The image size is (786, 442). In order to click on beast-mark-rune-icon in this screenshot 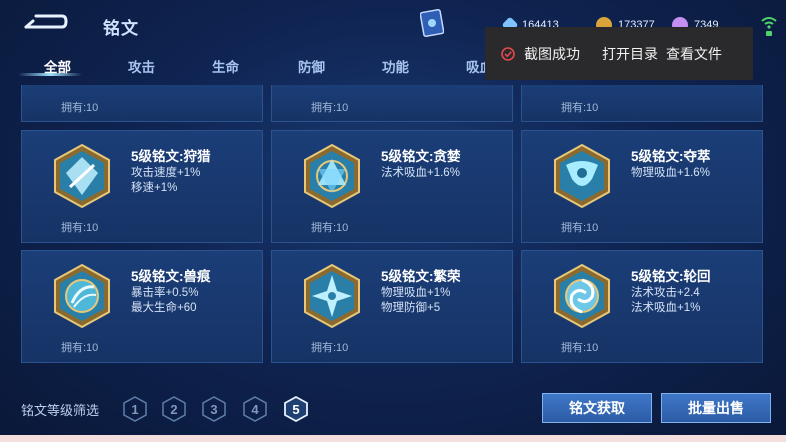, I will do `click(82, 296)`.